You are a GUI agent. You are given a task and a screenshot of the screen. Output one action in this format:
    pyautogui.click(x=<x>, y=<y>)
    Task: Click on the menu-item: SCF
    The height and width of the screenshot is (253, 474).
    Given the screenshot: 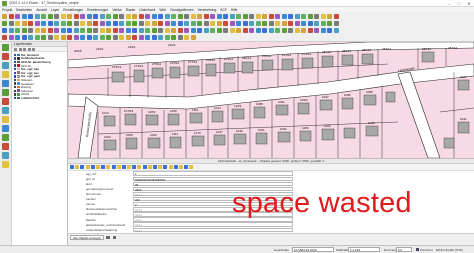 What is the action you would take?
    pyautogui.click(x=223, y=10)
    